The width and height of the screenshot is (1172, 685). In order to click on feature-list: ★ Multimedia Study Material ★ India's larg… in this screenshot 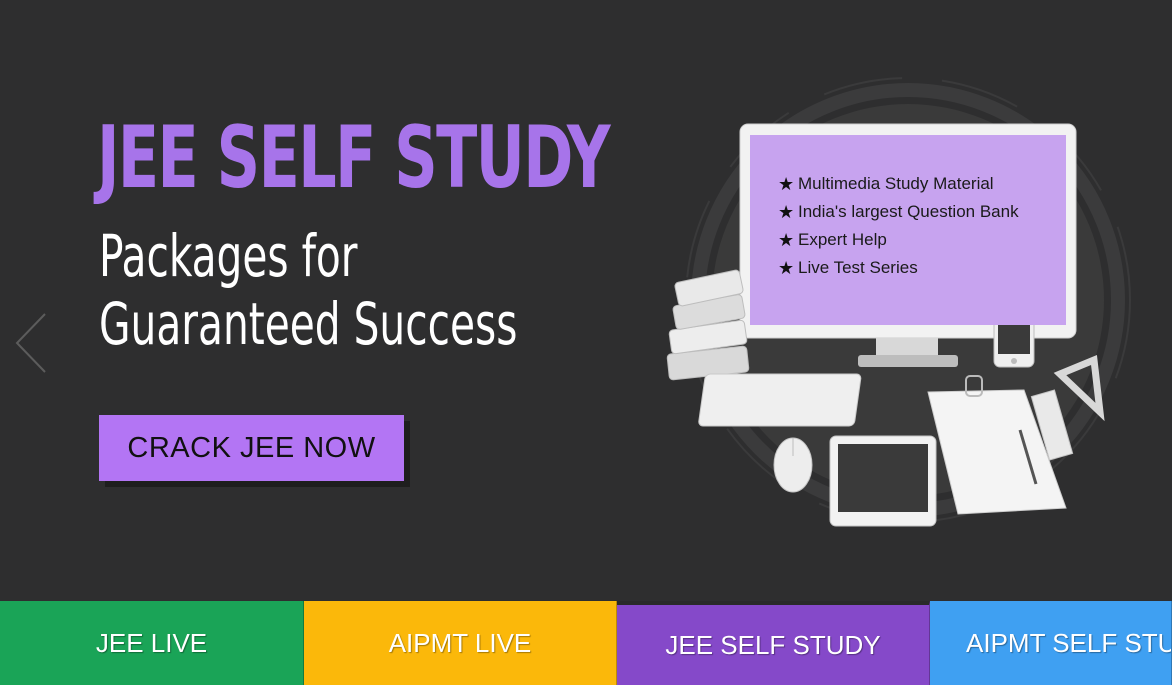, I will do `click(898, 226)`.